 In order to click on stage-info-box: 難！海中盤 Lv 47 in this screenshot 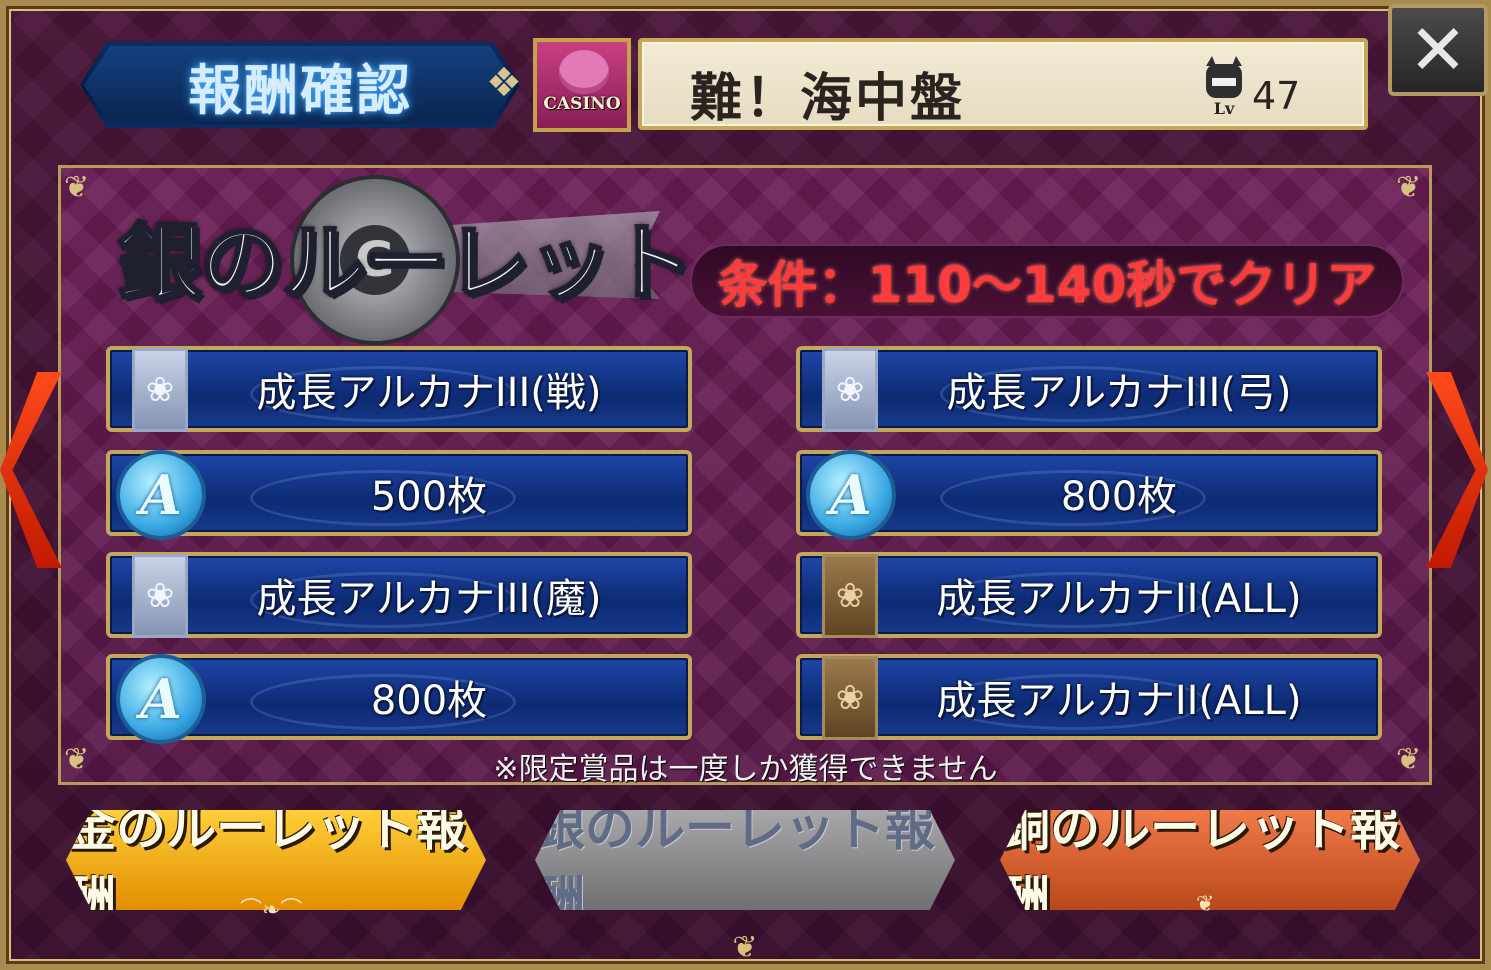, I will do `click(1003, 84)`.